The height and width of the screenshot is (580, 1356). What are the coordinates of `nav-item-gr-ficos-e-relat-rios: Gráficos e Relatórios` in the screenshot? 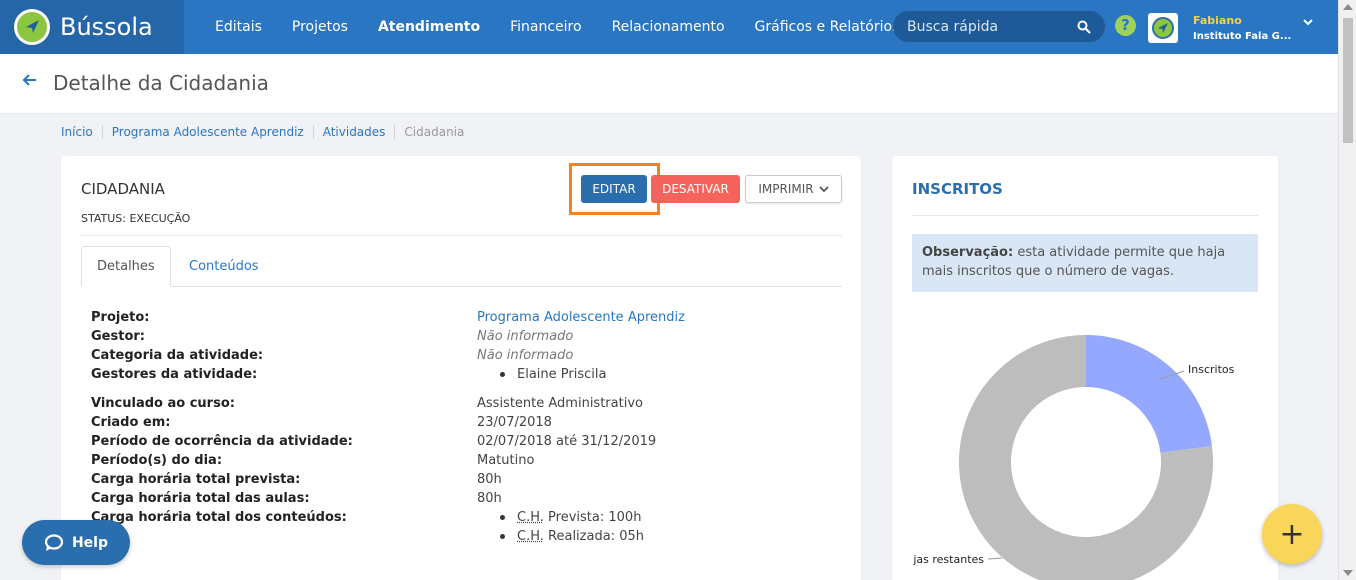 It's located at (827, 27).